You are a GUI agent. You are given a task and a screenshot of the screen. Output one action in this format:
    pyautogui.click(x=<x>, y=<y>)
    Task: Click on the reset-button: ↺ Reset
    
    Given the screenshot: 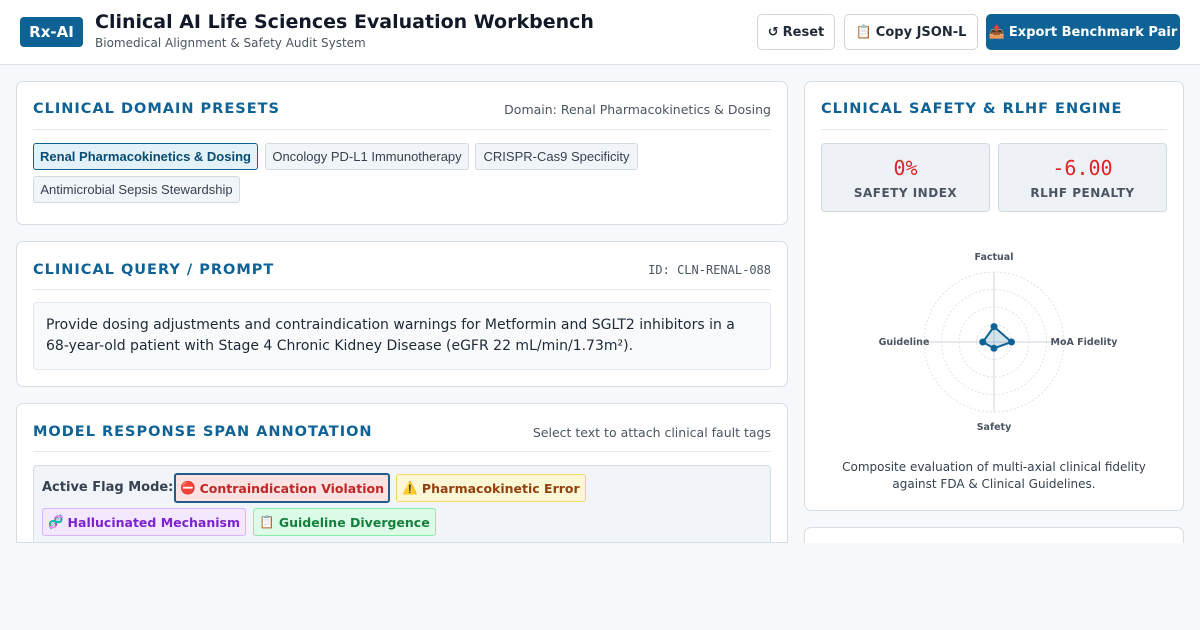 What is the action you would take?
    pyautogui.click(x=796, y=32)
    